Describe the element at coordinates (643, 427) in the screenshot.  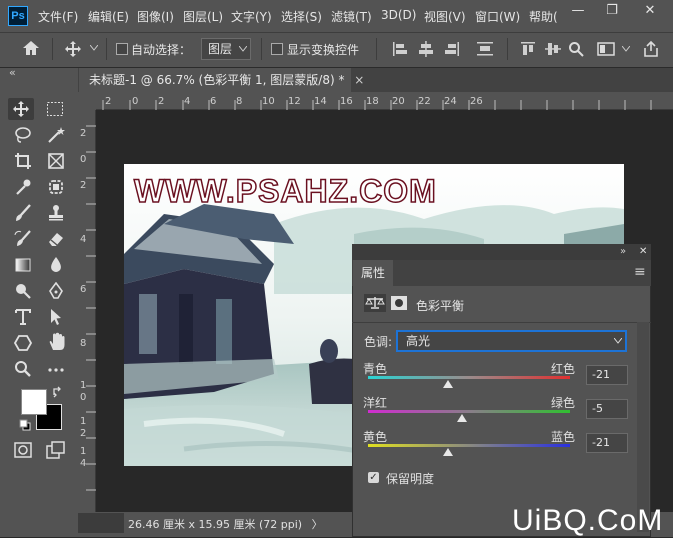
I see `panel-scrollbar` at that location.